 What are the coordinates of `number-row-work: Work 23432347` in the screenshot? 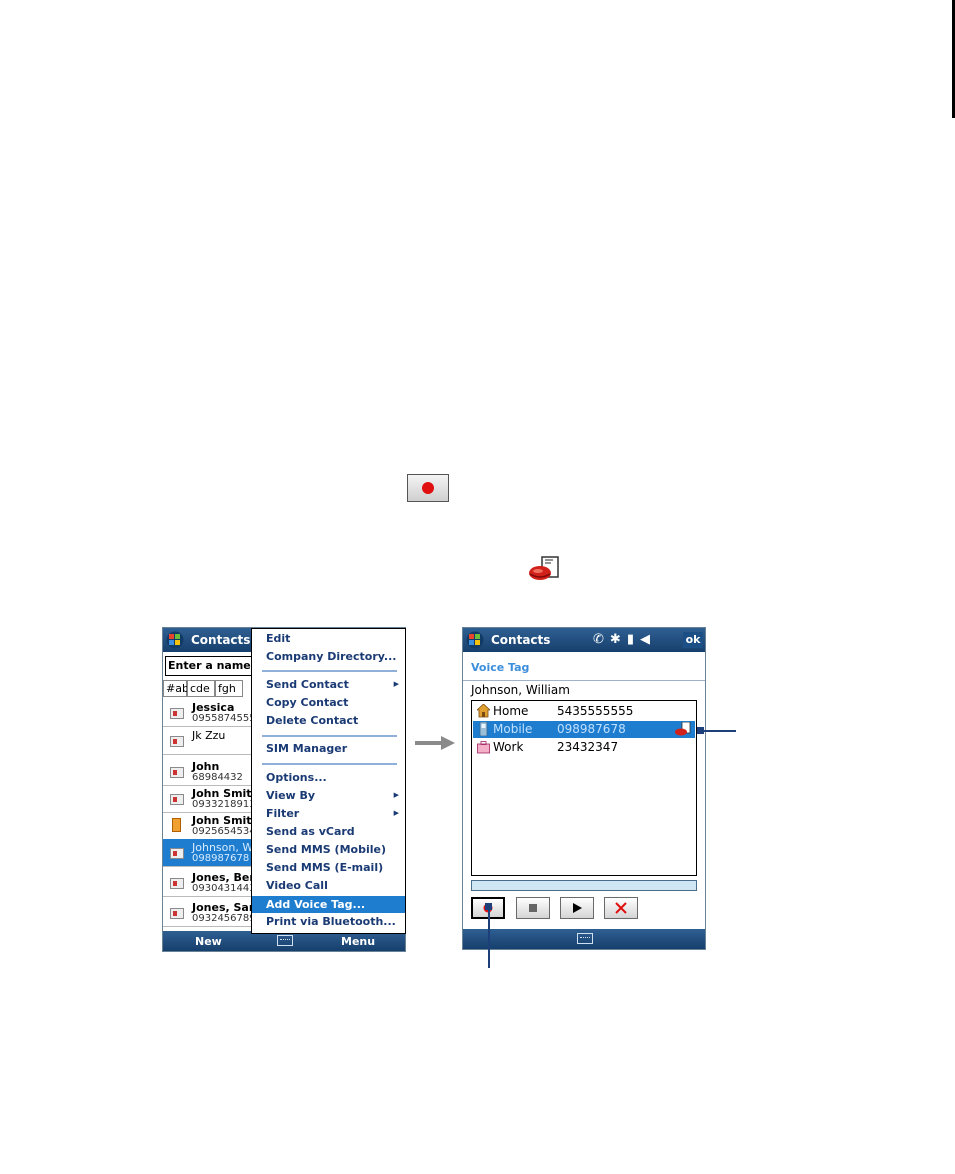 It's located at (584, 747).